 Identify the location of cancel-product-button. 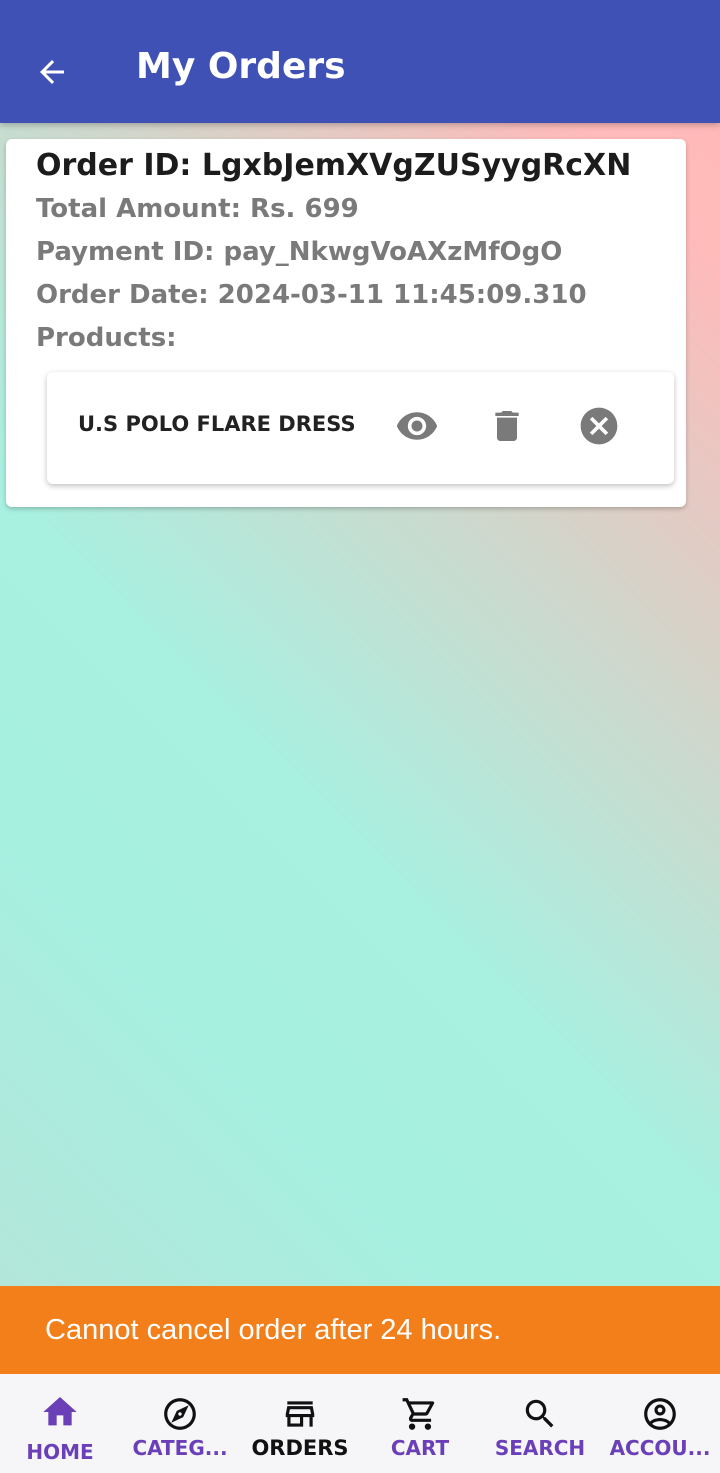
(599, 426).